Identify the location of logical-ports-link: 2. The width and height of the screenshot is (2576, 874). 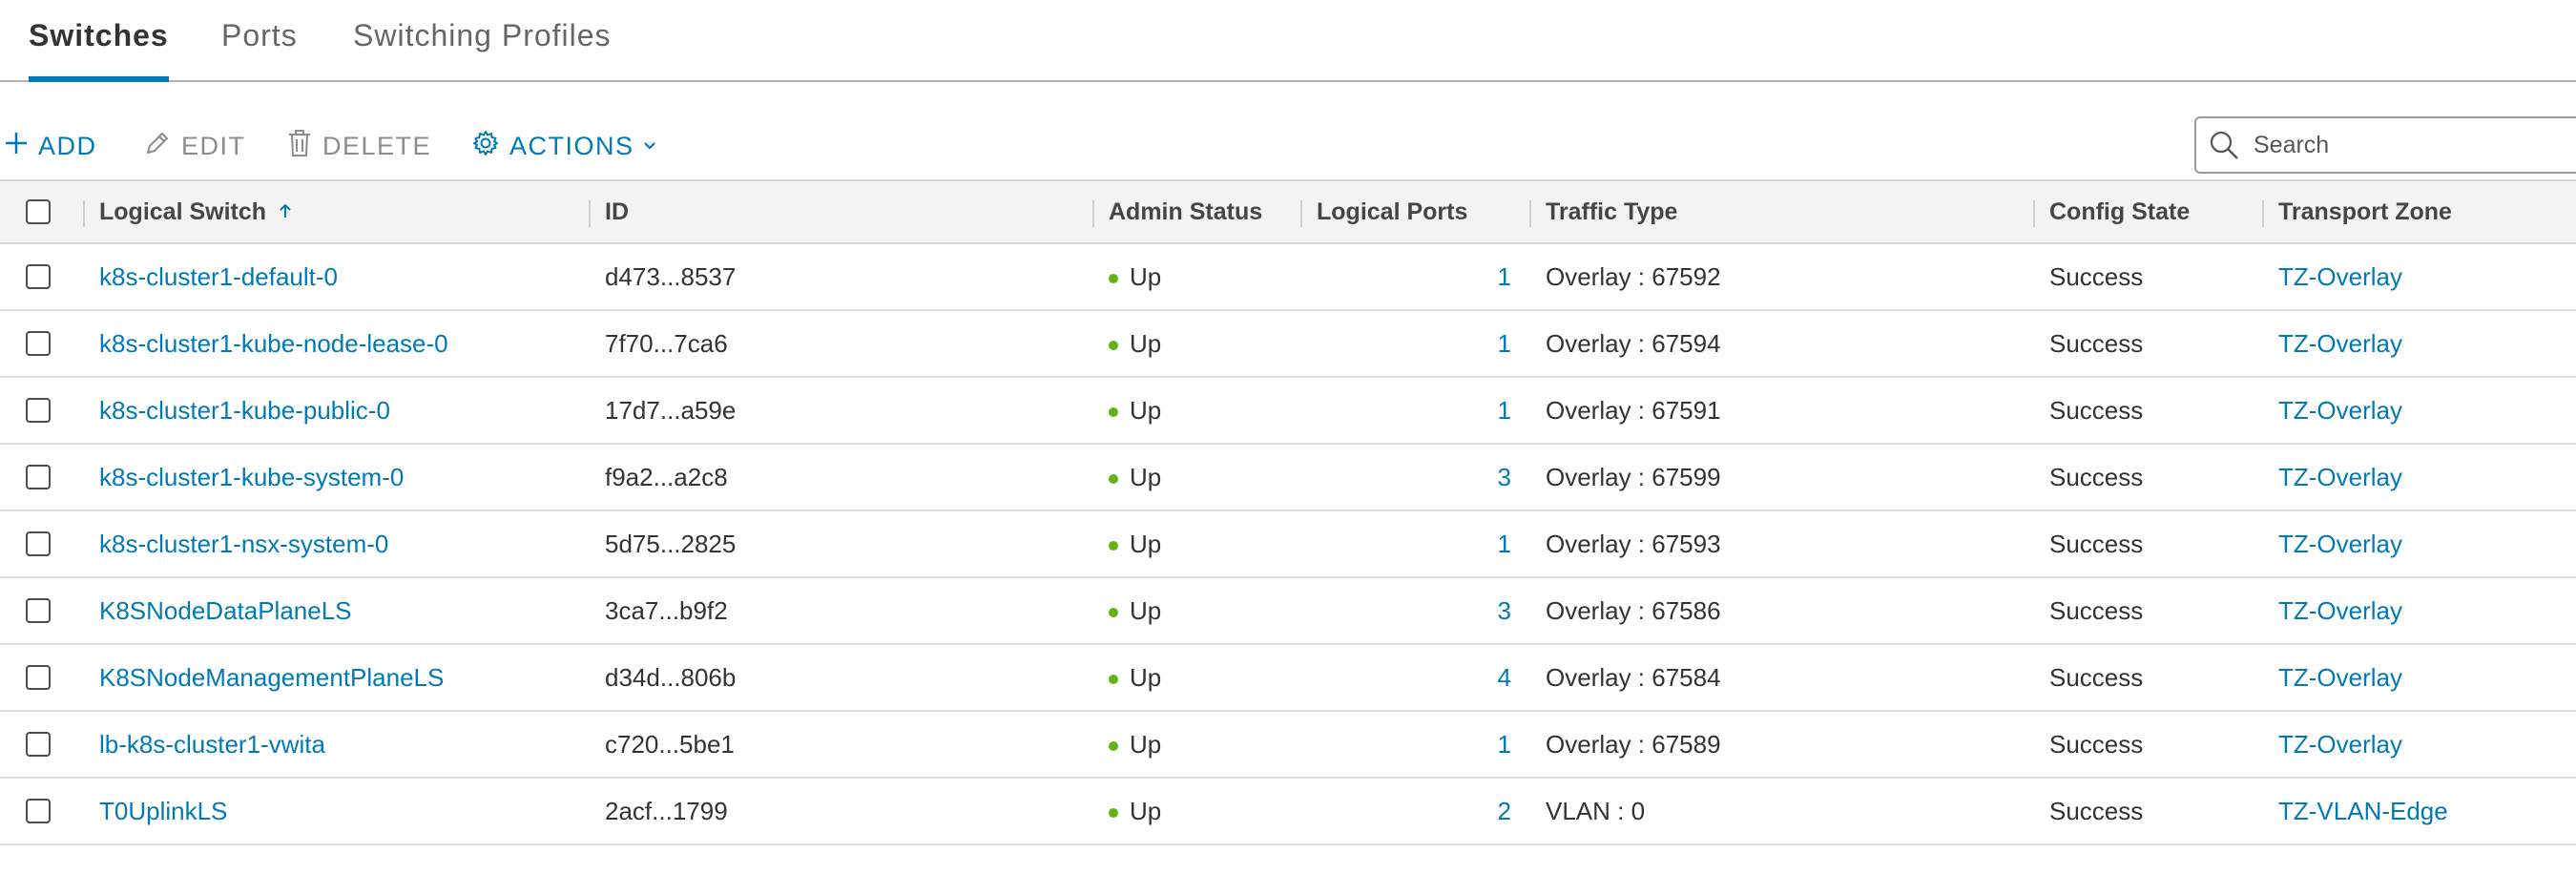
(1414, 811).